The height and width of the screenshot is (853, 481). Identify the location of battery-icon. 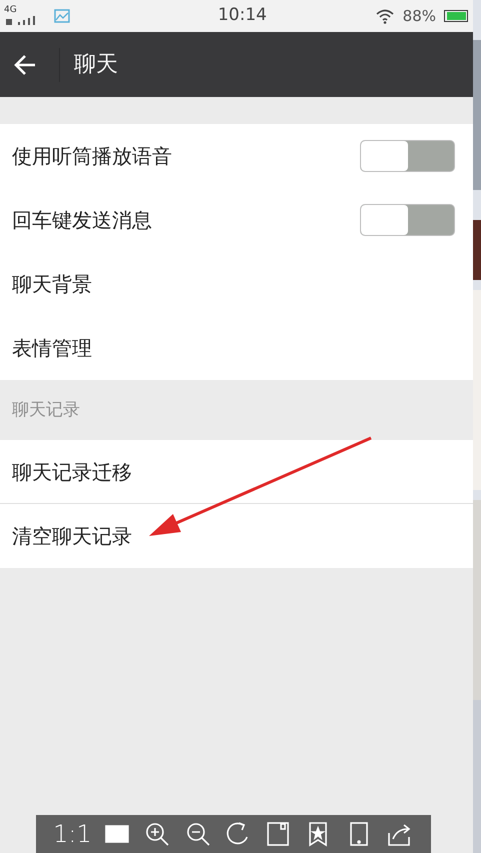
(456, 16).